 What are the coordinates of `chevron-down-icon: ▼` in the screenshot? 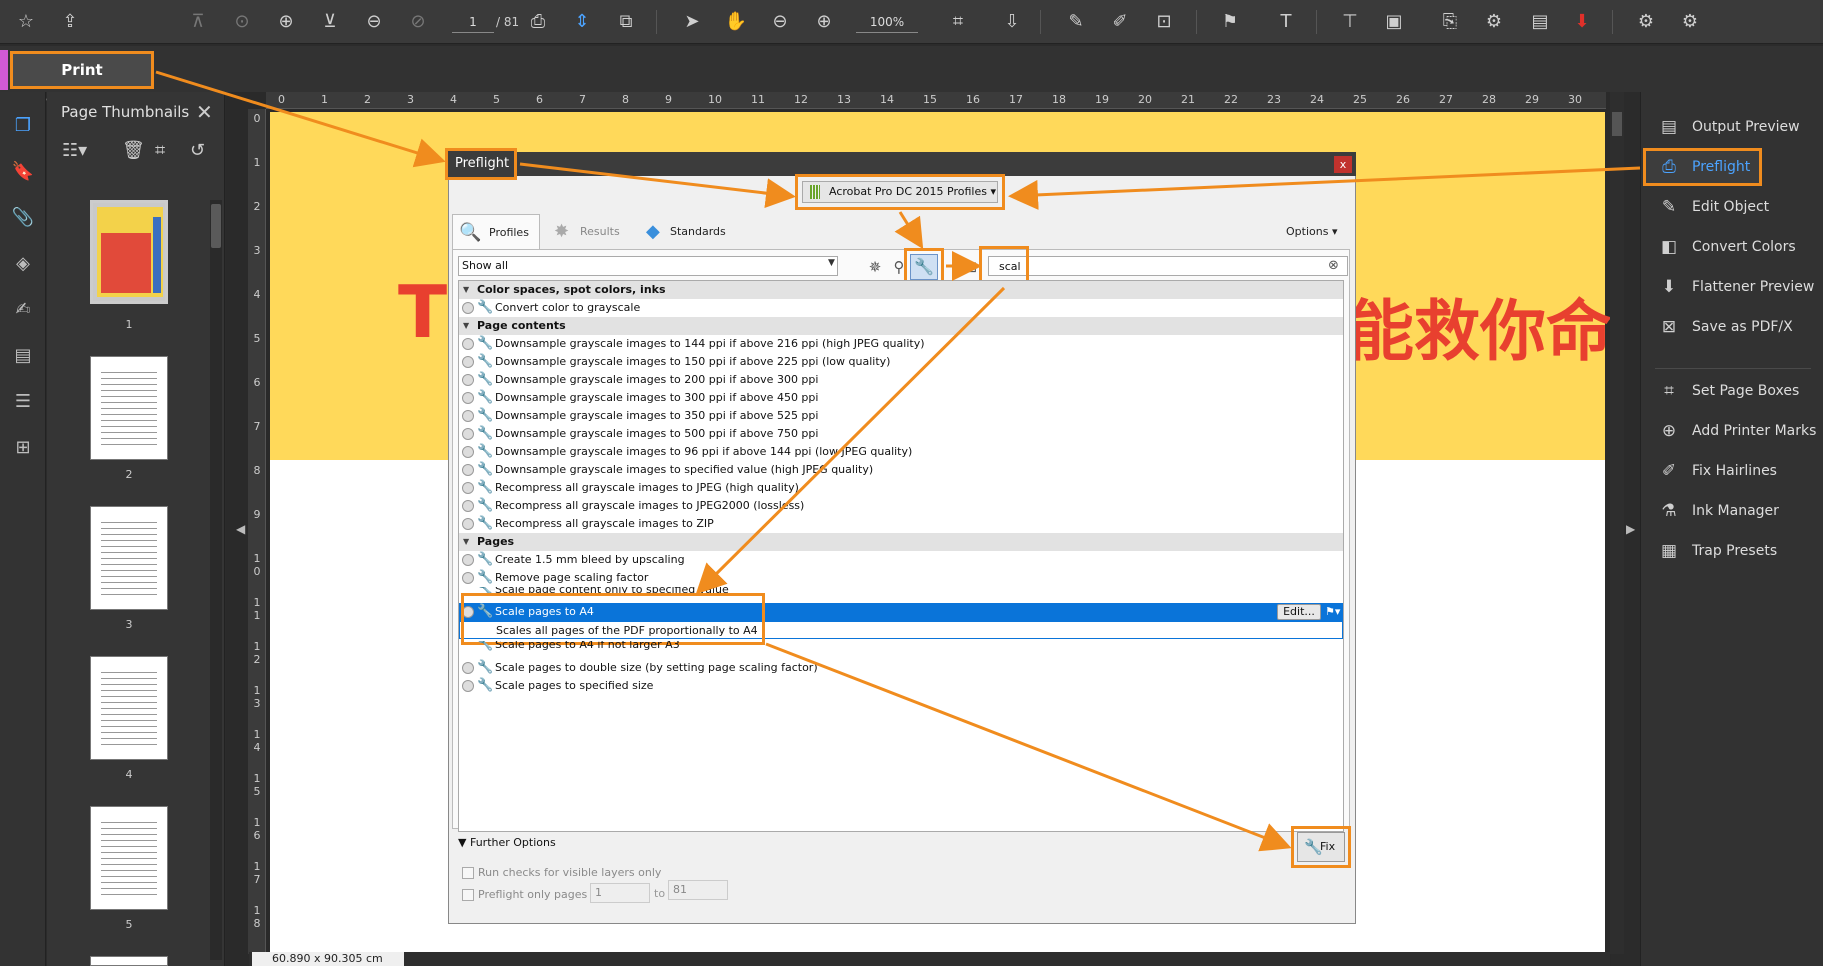 It's located at (831, 263).